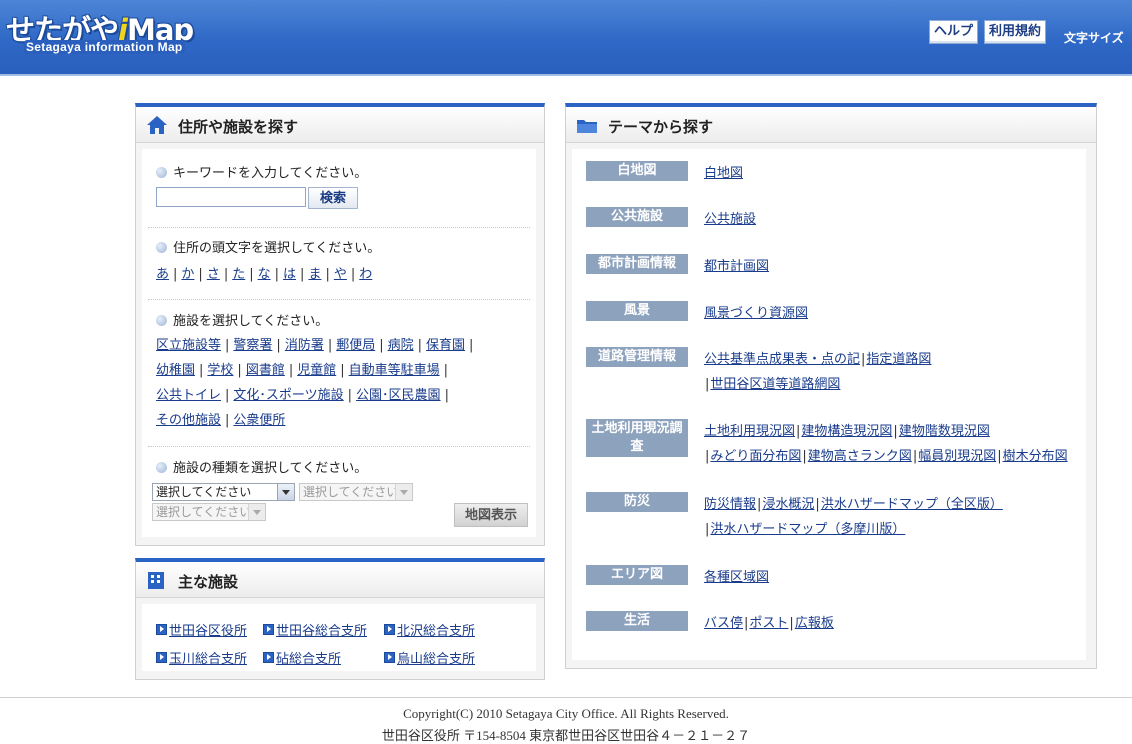  What do you see at coordinates (288, 395) in the screenshot?
I see `facility-link: 文化･スポーツ施設` at bounding box center [288, 395].